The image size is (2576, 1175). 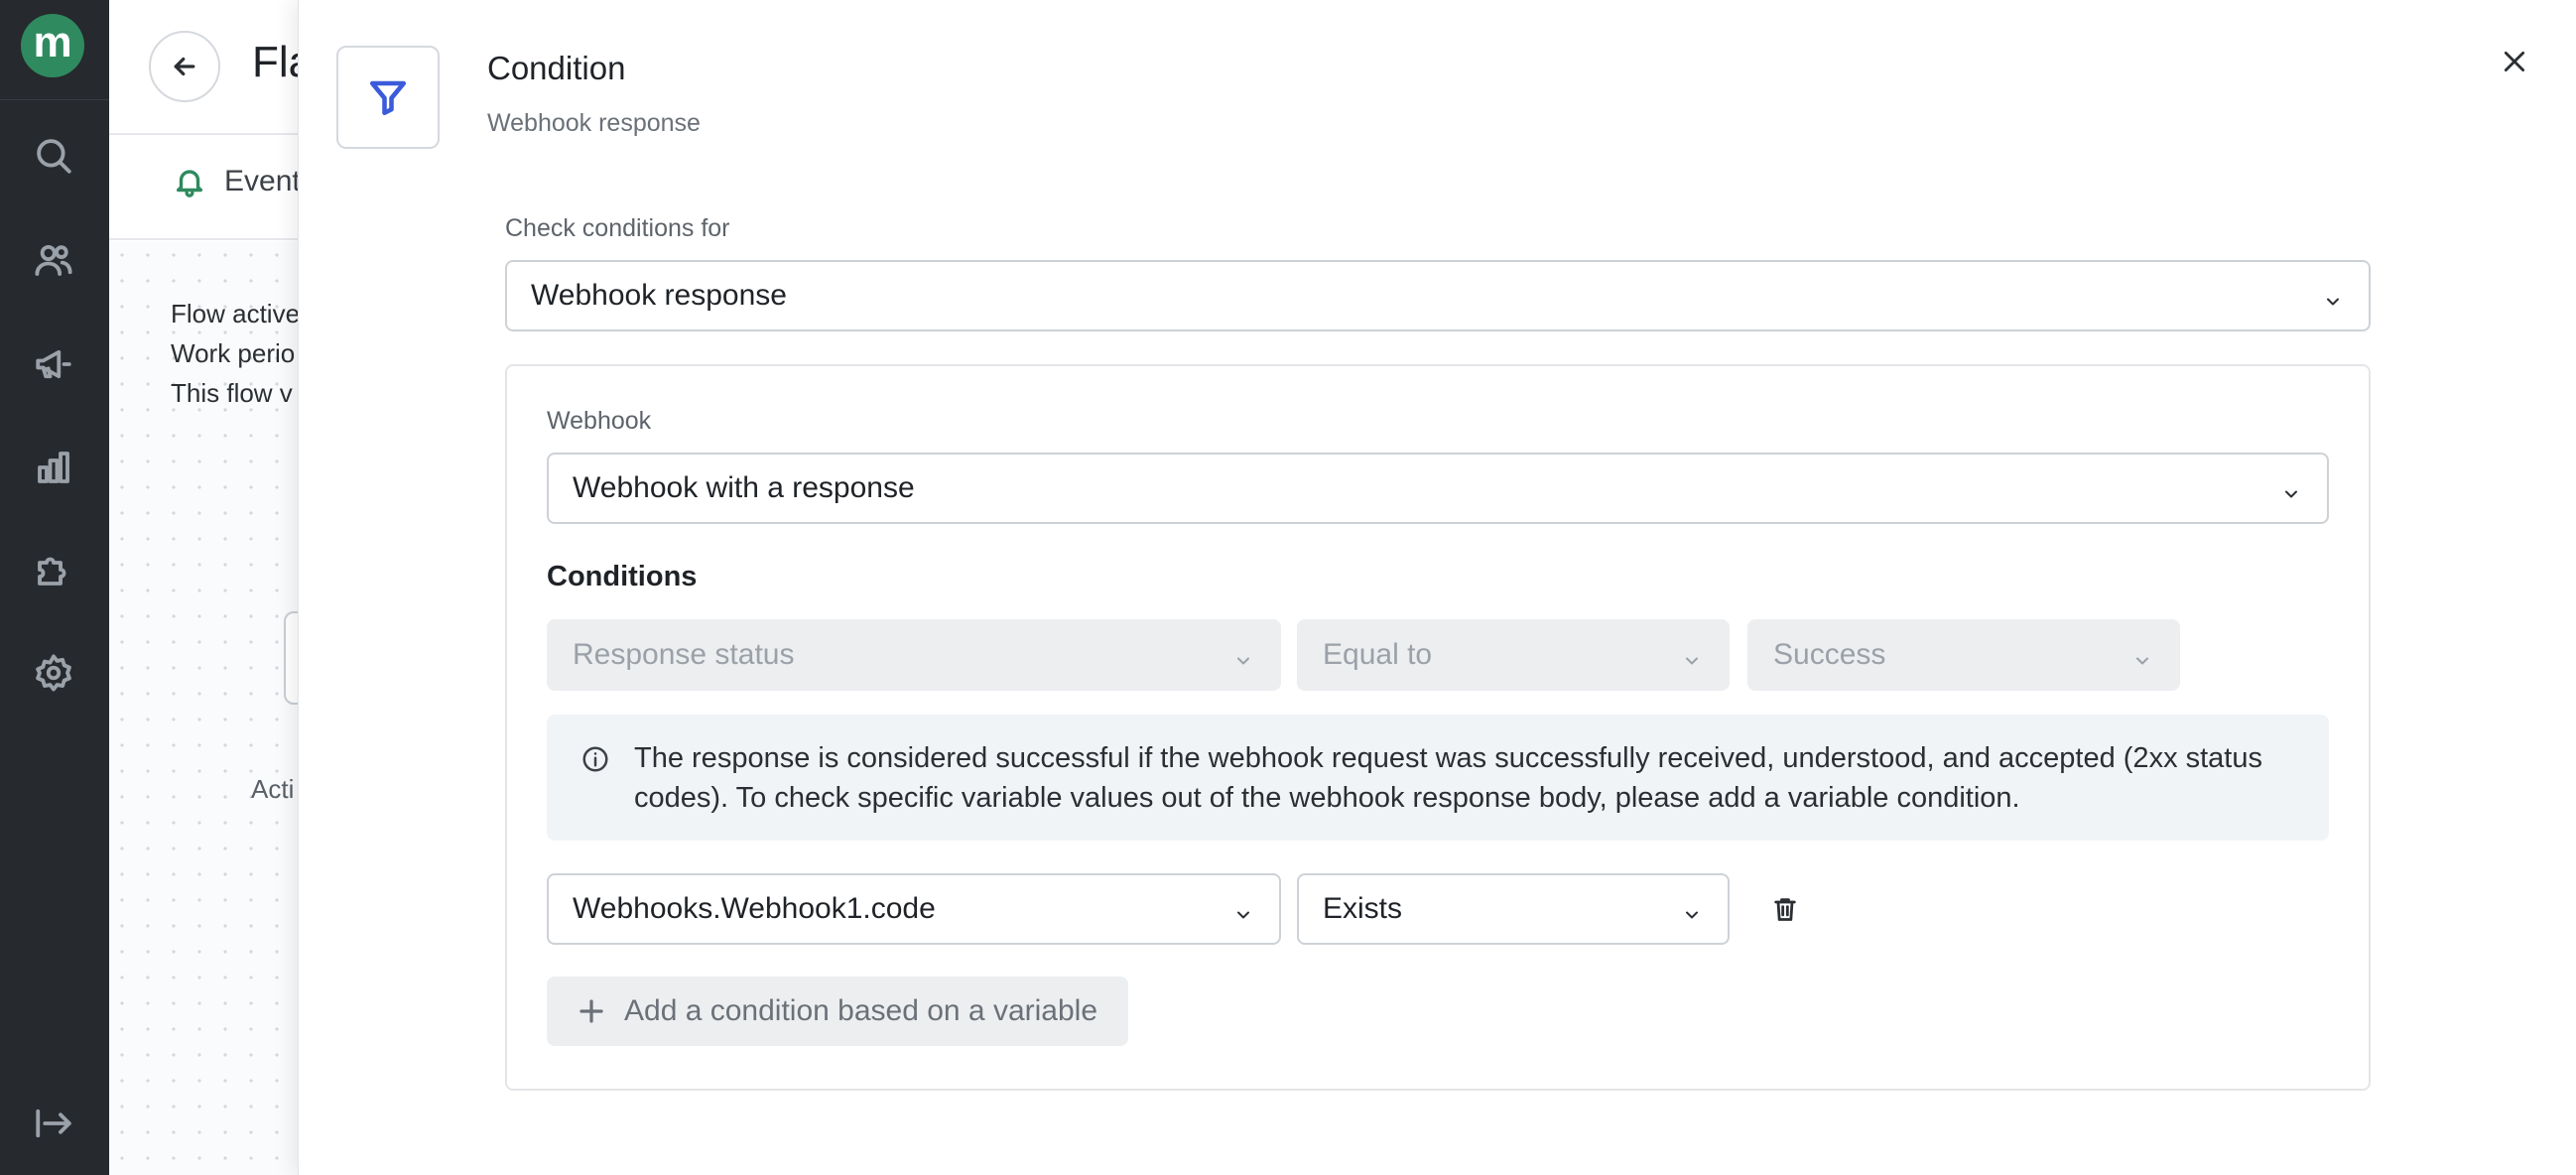 I want to click on variable-select: Webhooks.Webhook1.code, so click(x=914, y=909).